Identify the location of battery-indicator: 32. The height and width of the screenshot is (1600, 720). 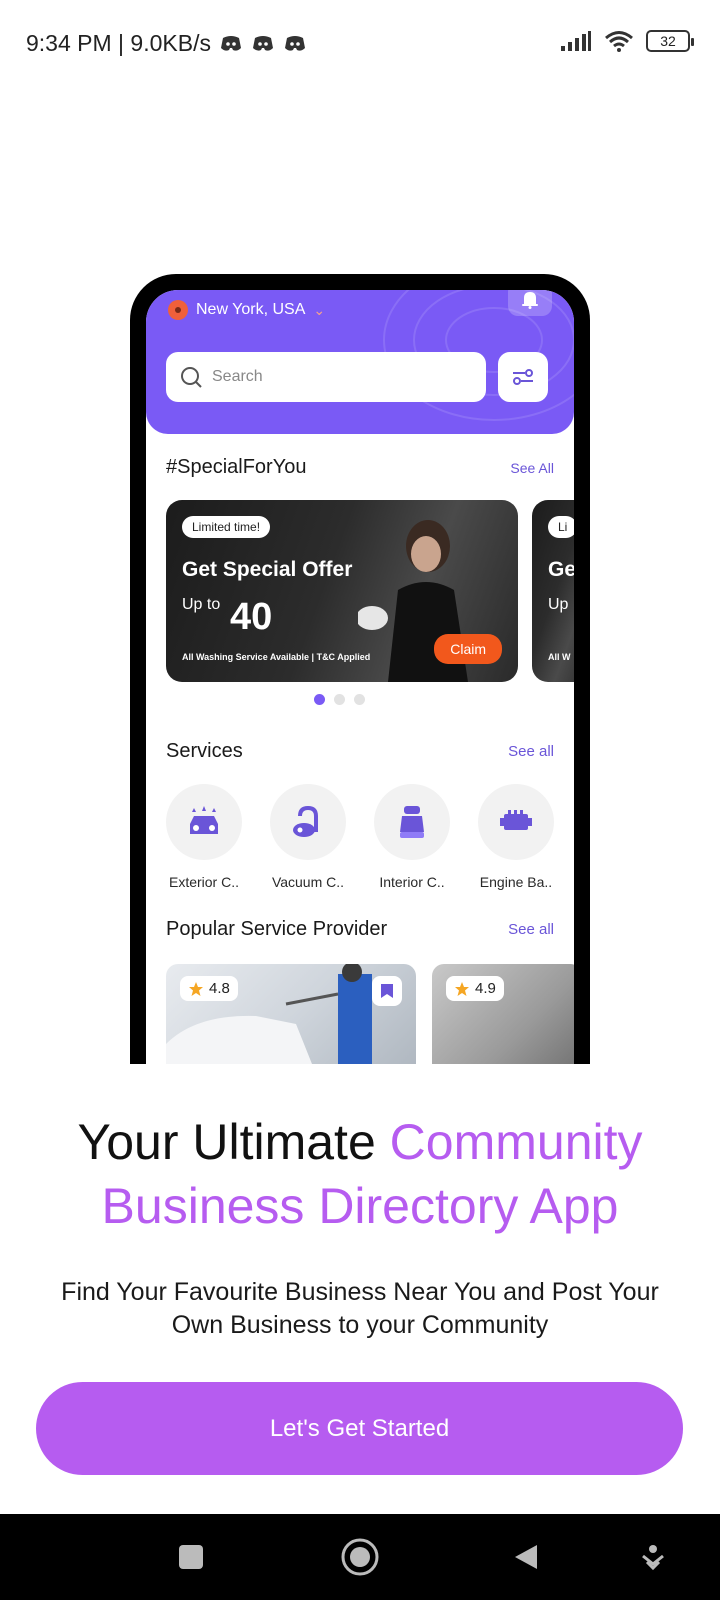
(670, 41).